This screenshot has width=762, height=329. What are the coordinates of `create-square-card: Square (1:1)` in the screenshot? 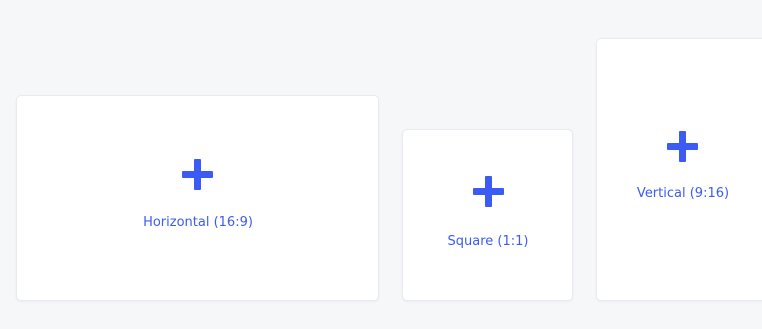 It's located at (487, 215).